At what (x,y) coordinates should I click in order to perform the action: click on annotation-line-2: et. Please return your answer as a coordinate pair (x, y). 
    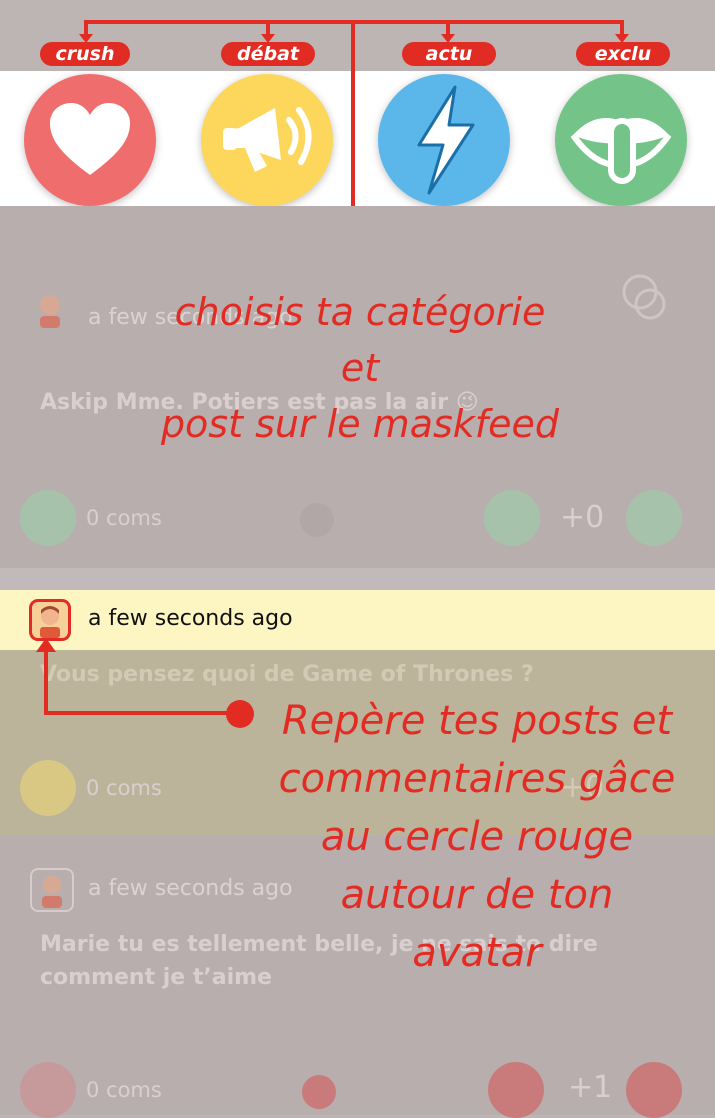
    Looking at the image, I should click on (360, 368).